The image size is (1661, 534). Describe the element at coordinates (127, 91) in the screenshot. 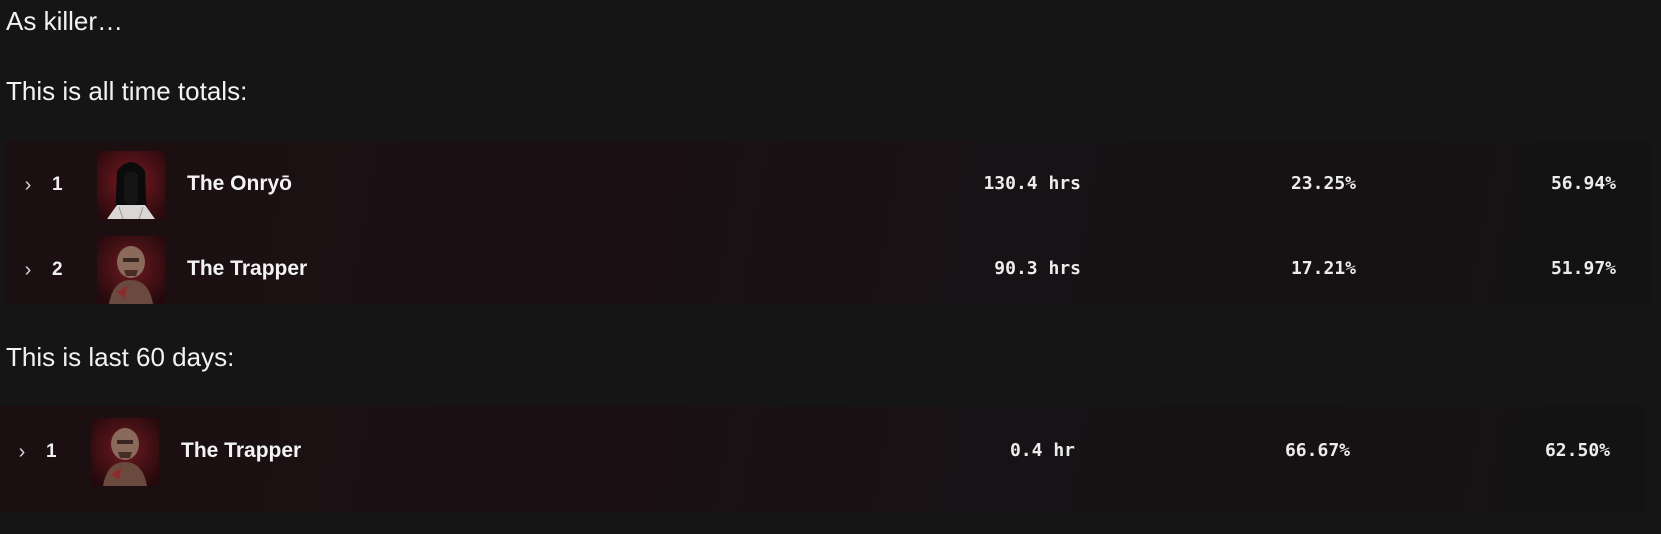

I see `section-heading-all-time: This is all time totals:` at that location.